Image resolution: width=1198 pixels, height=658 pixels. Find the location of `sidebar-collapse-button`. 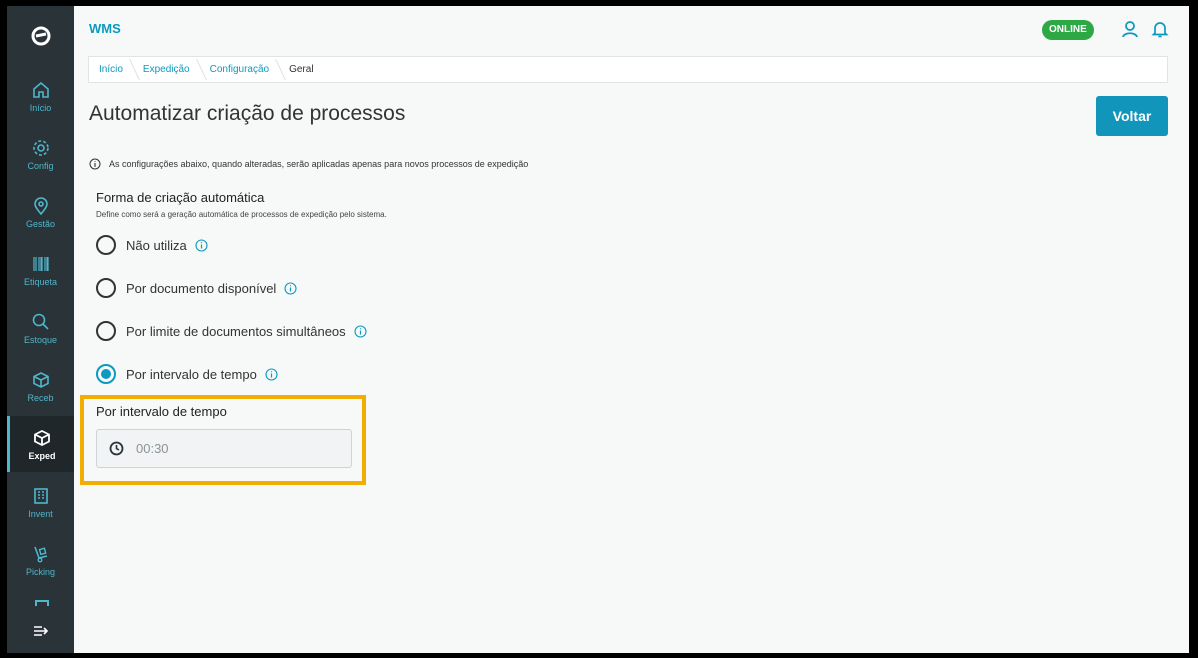

sidebar-collapse-button is located at coordinates (40, 631).